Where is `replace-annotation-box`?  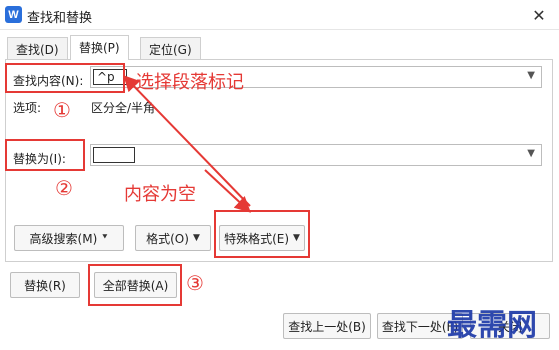 replace-annotation-box is located at coordinates (45, 155).